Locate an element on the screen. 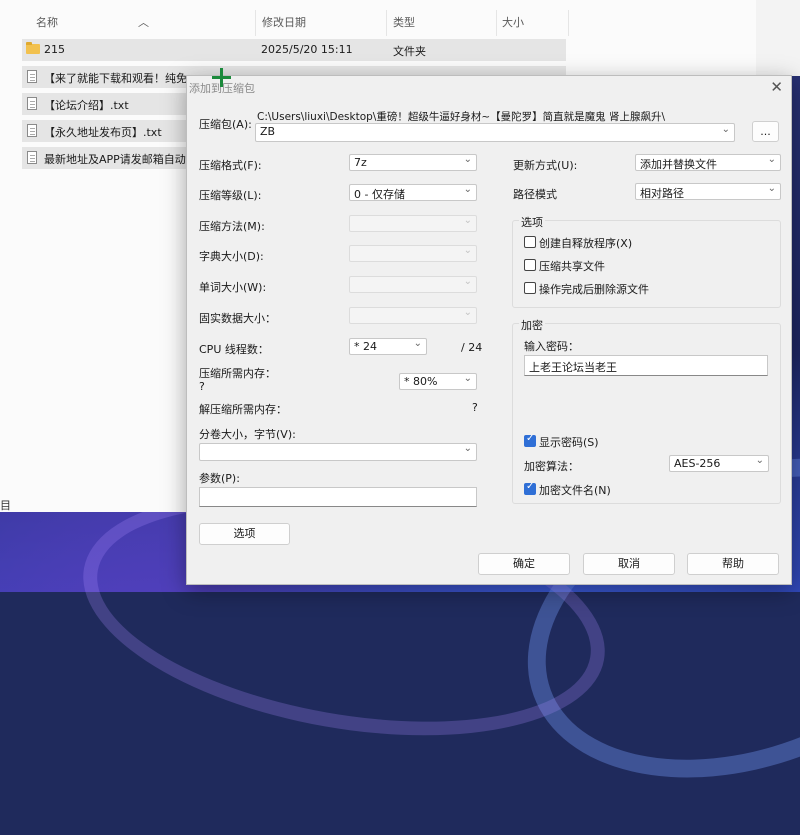 This screenshot has width=800, height=835. column-date: 修改日期 is located at coordinates (284, 22).